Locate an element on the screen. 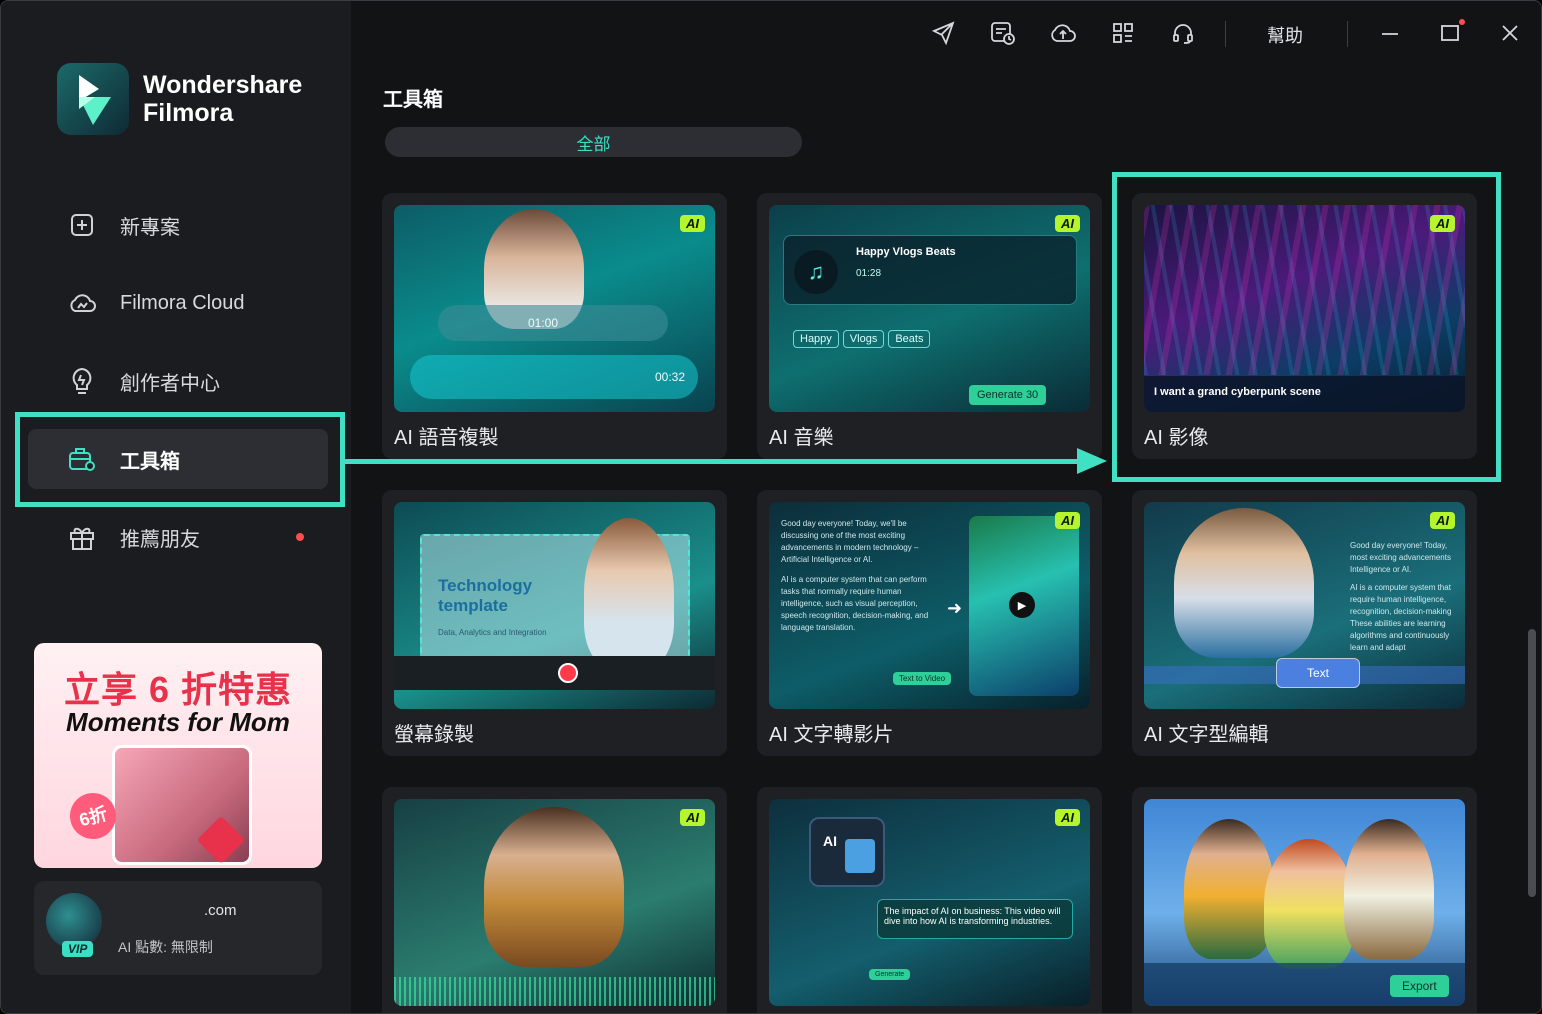 This screenshot has width=1542, height=1014. waveform: 01:00 is located at coordinates (553, 323).